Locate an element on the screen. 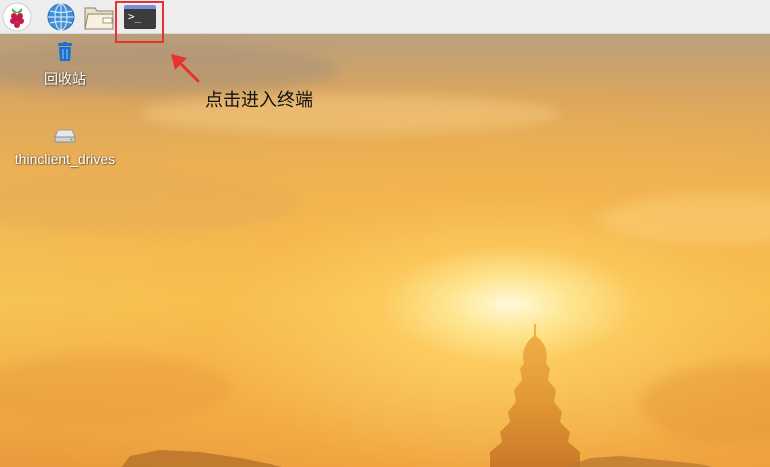 The width and height of the screenshot is (770, 467). globe-icon is located at coordinates (61, 17).